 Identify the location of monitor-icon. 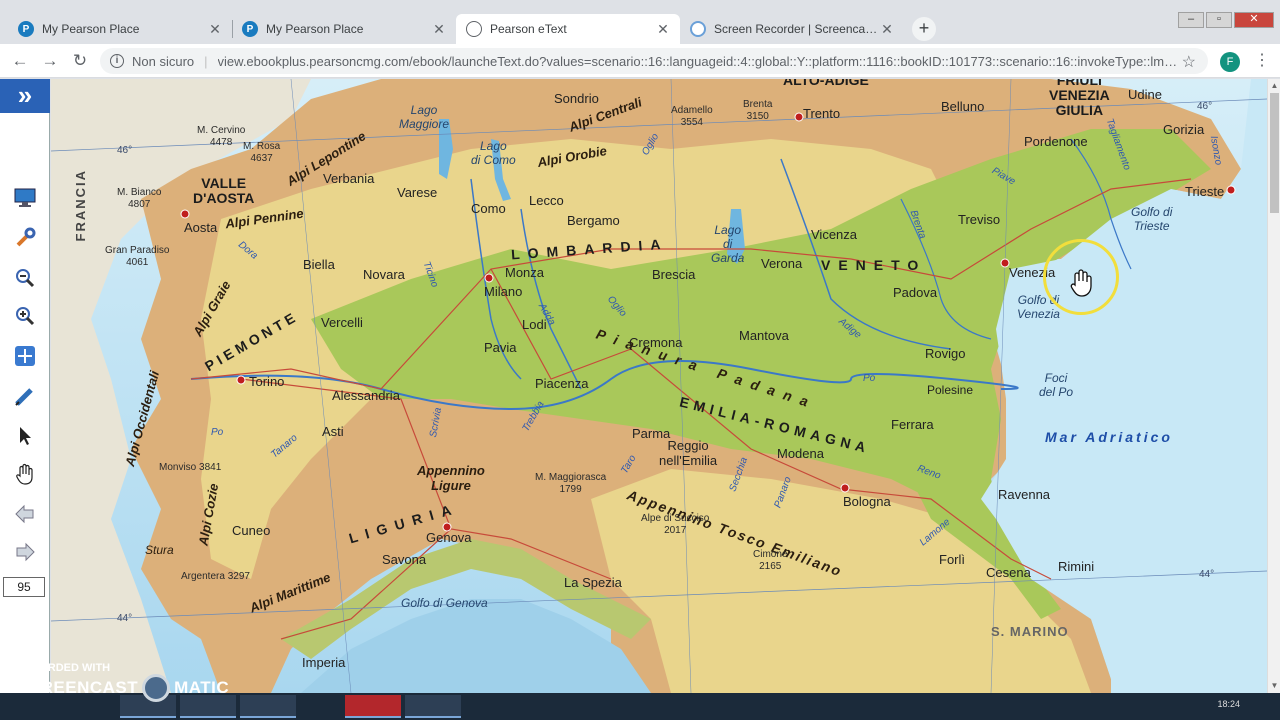
(25, 198).